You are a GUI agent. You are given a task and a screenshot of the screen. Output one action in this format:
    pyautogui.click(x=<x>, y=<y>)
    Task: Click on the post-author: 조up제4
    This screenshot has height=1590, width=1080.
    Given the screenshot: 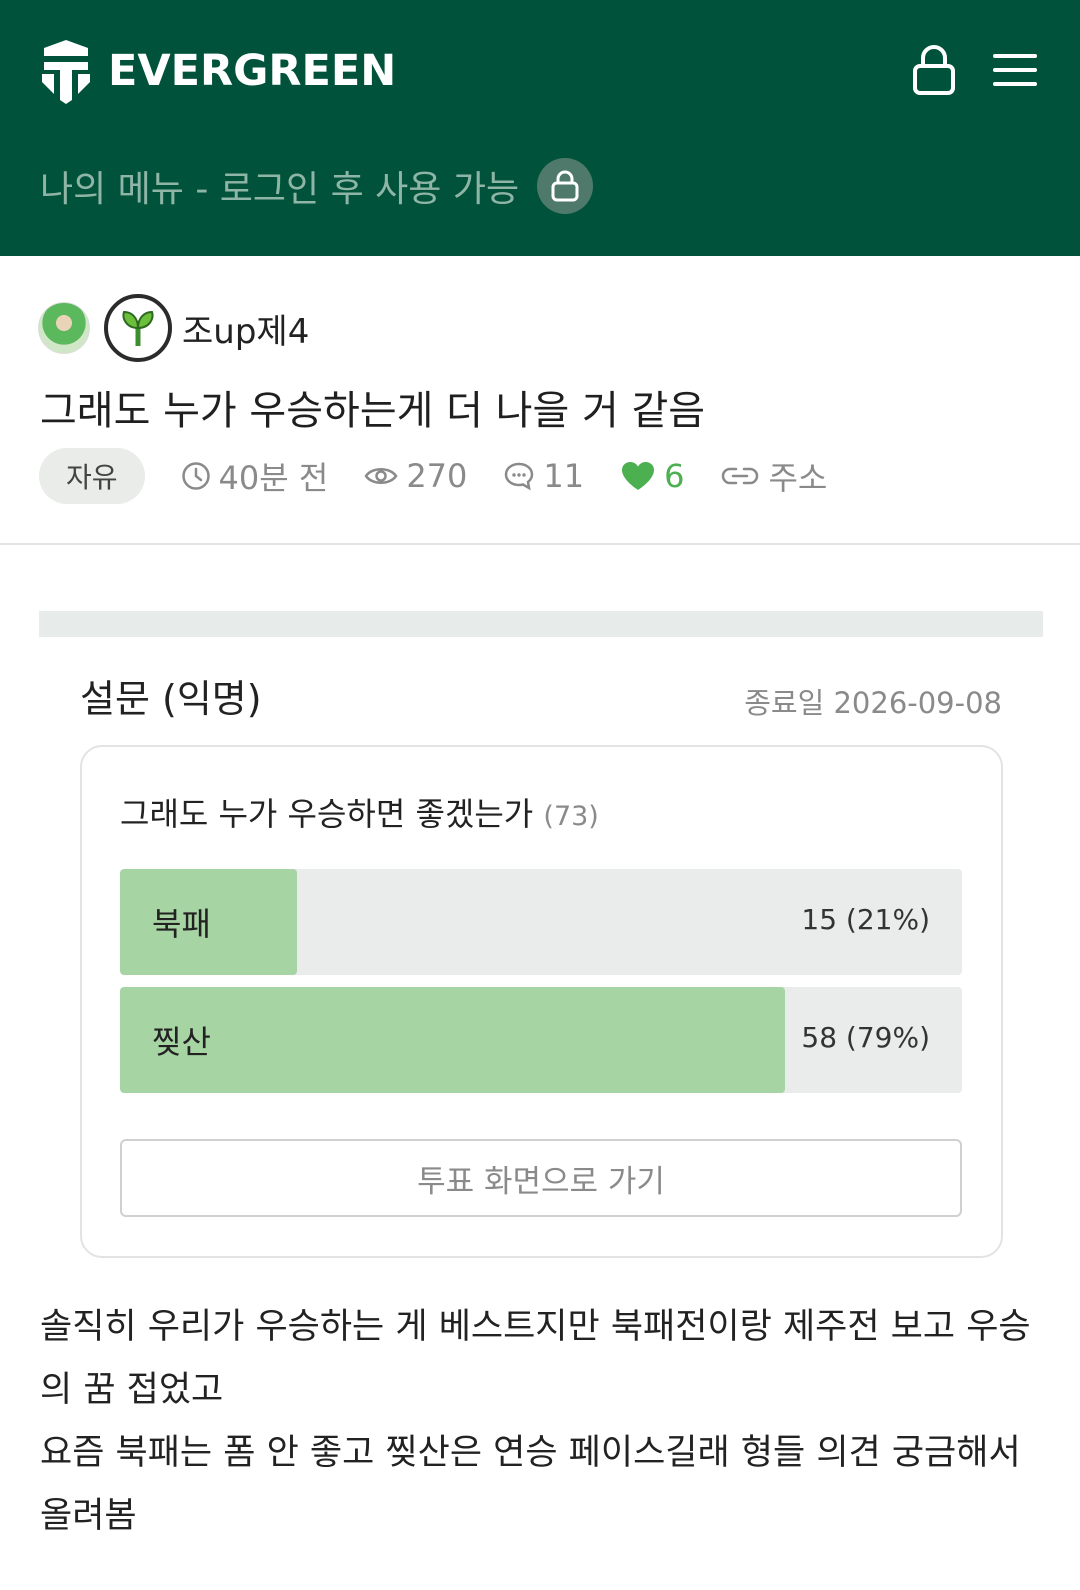 What is the action you would take?
    pyautogui.click(x=173, y=328)
    